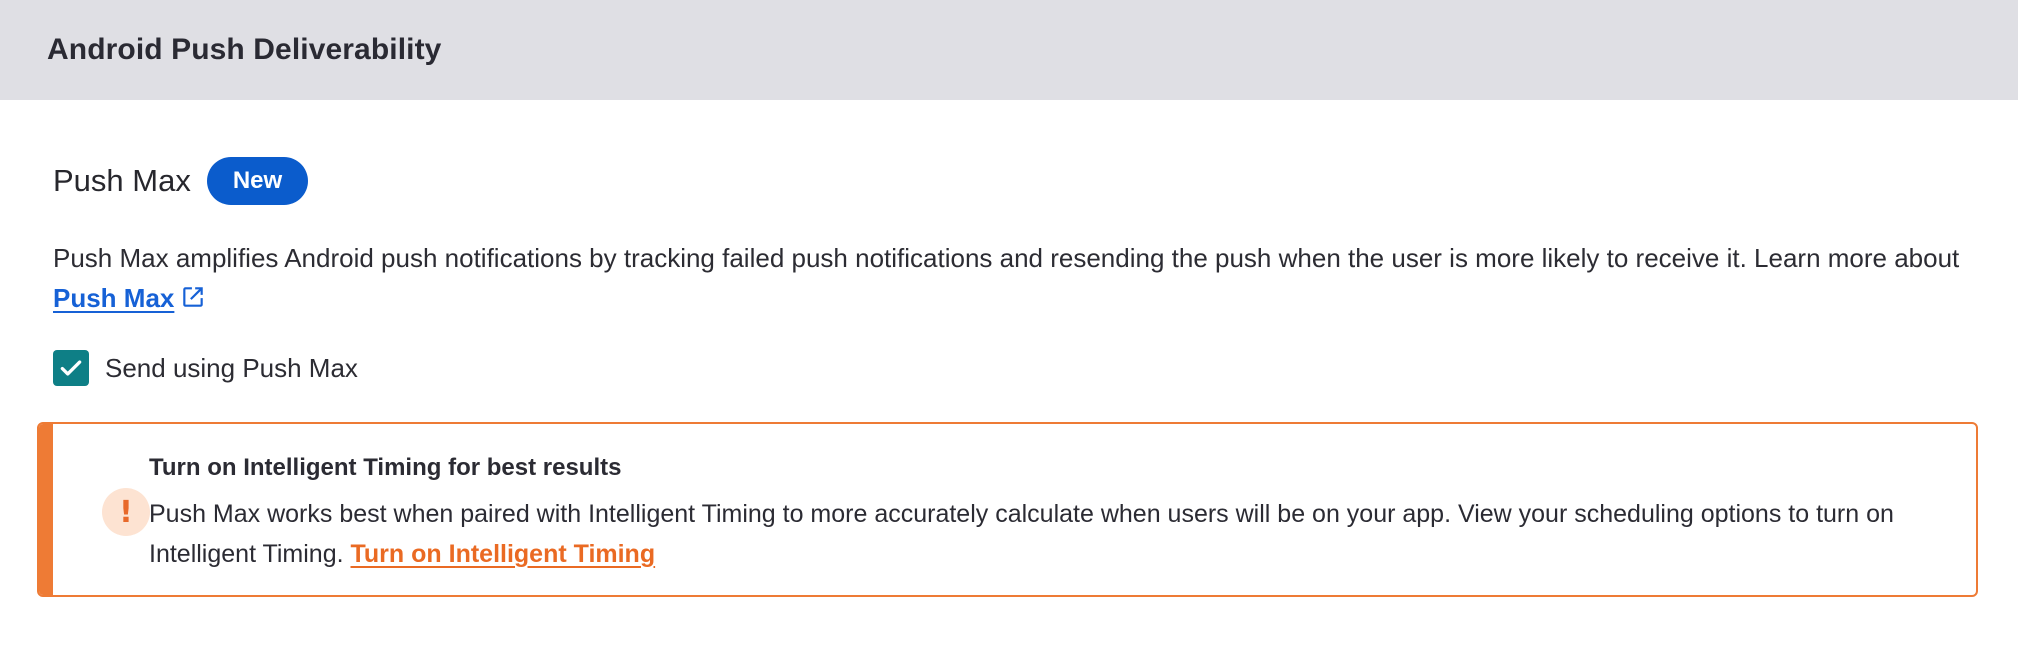  I want to click on push-max-learn-more-link: Push Max, so click(113, 298).